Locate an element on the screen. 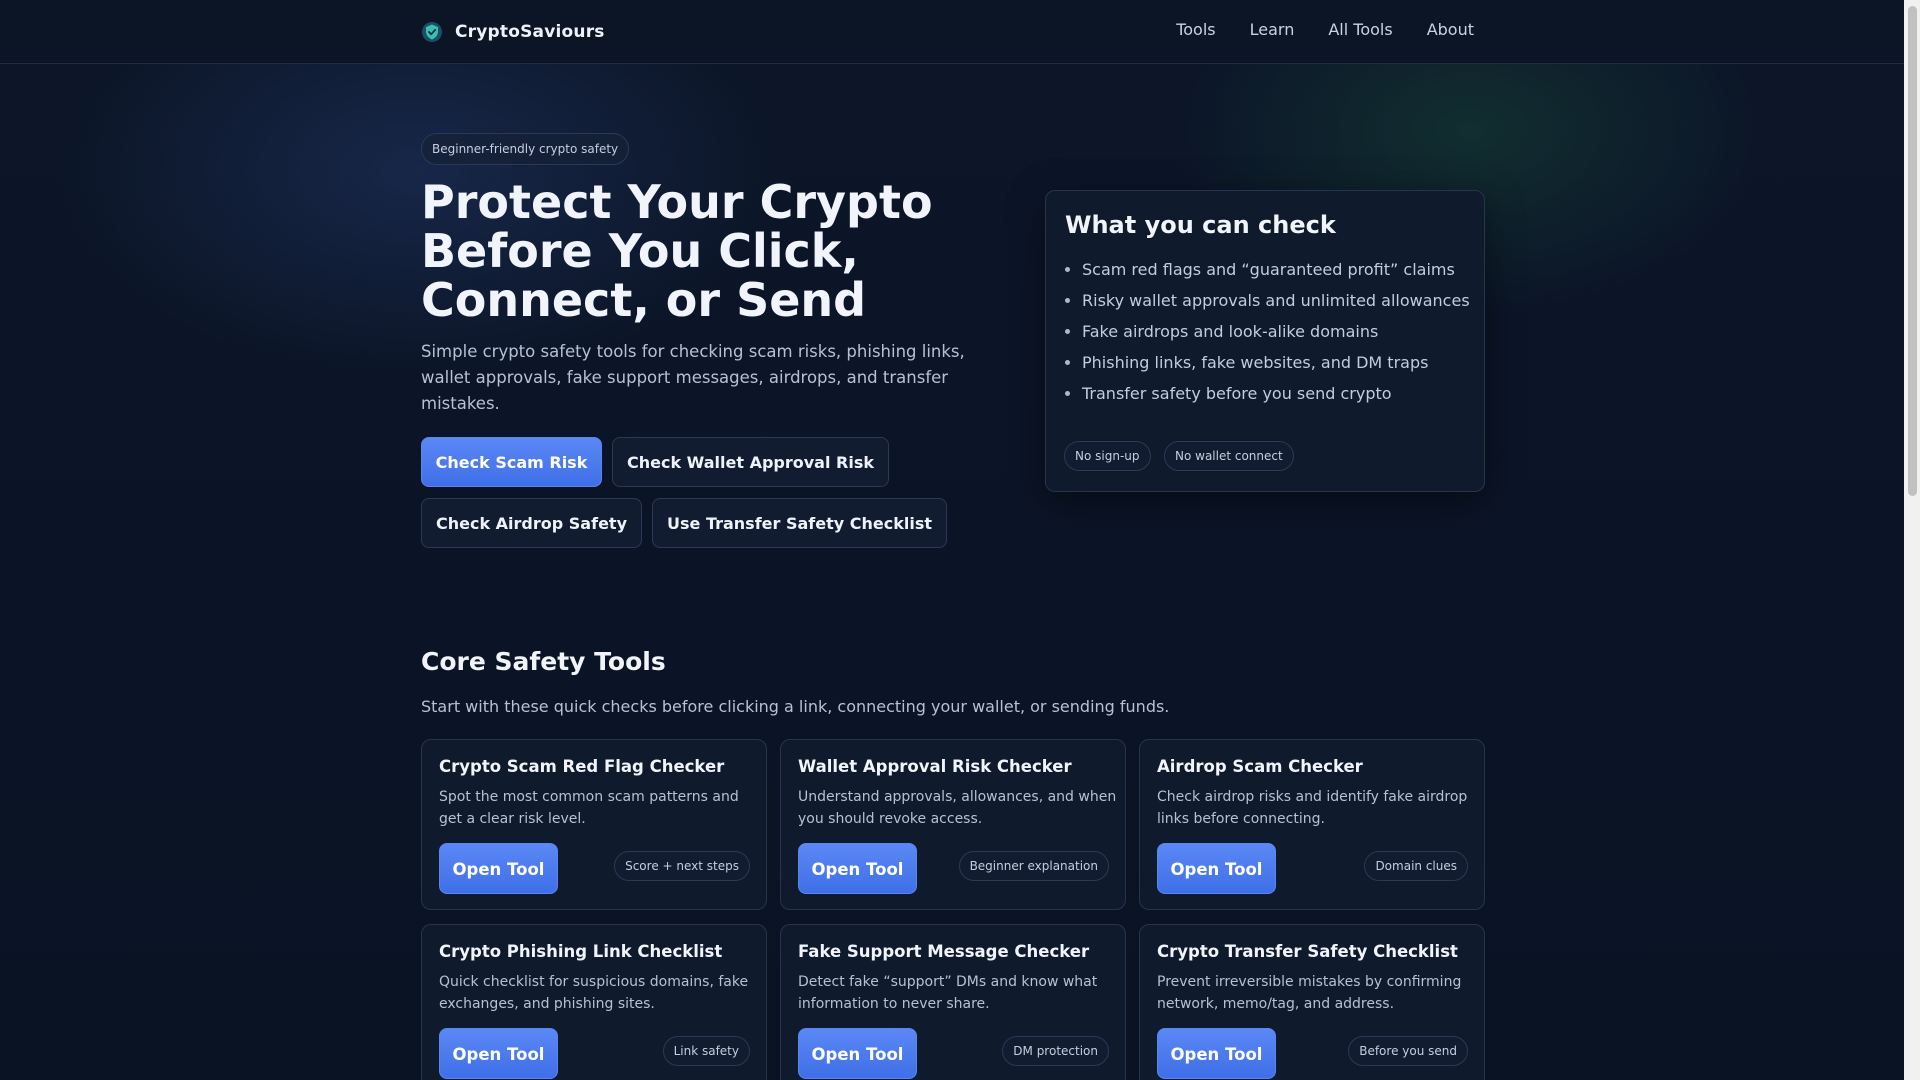  no-signup-badge: No sign-up is located at coordinates (1107, 456).